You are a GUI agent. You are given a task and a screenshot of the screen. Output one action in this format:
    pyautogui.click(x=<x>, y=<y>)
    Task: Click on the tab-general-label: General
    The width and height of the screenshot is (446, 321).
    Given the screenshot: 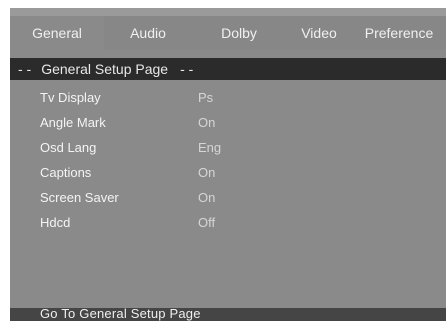 What is the action you would take?
    pyautogui.click(x=57, y=33)
    